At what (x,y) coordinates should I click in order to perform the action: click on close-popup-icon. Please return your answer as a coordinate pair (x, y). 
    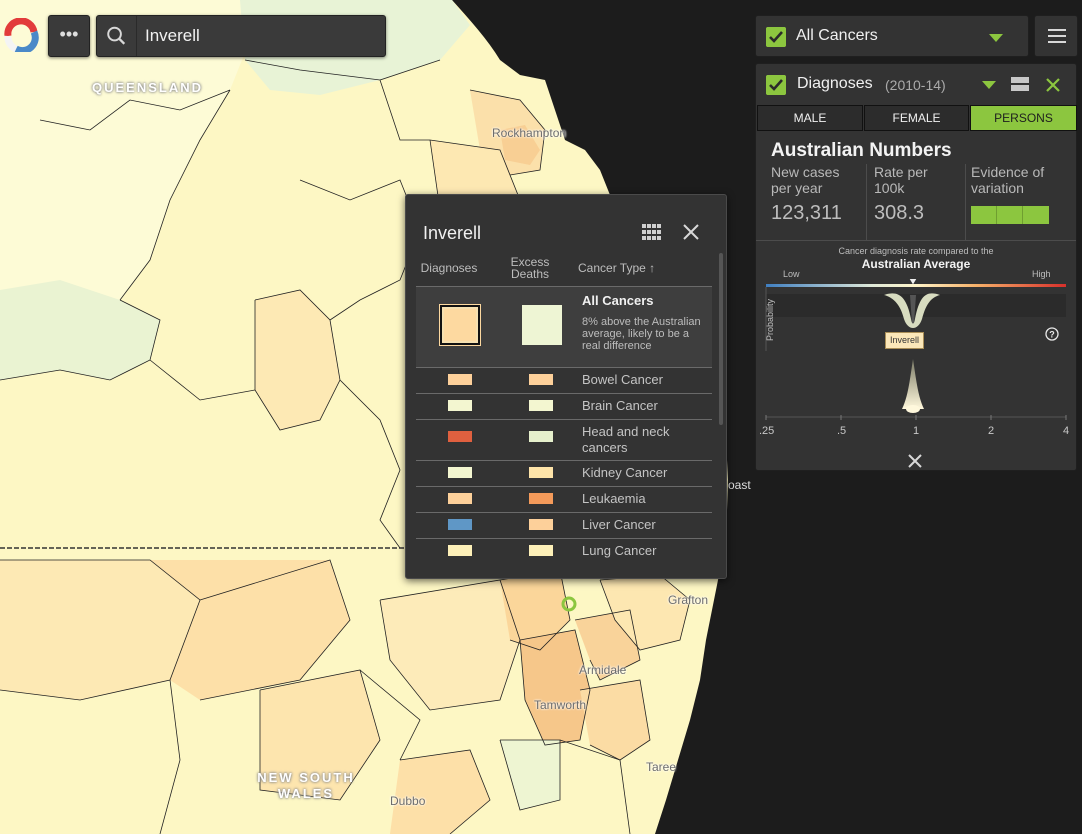
    Looking at the image, I should click on (691, 232).